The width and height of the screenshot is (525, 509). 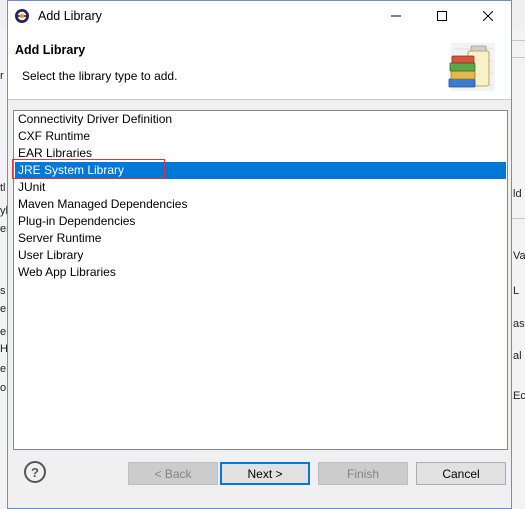 What do you see at coordinates (260, 153) in the screenshot?
I see `list-item: EAR Libraries` at bounding box center [260, 153].